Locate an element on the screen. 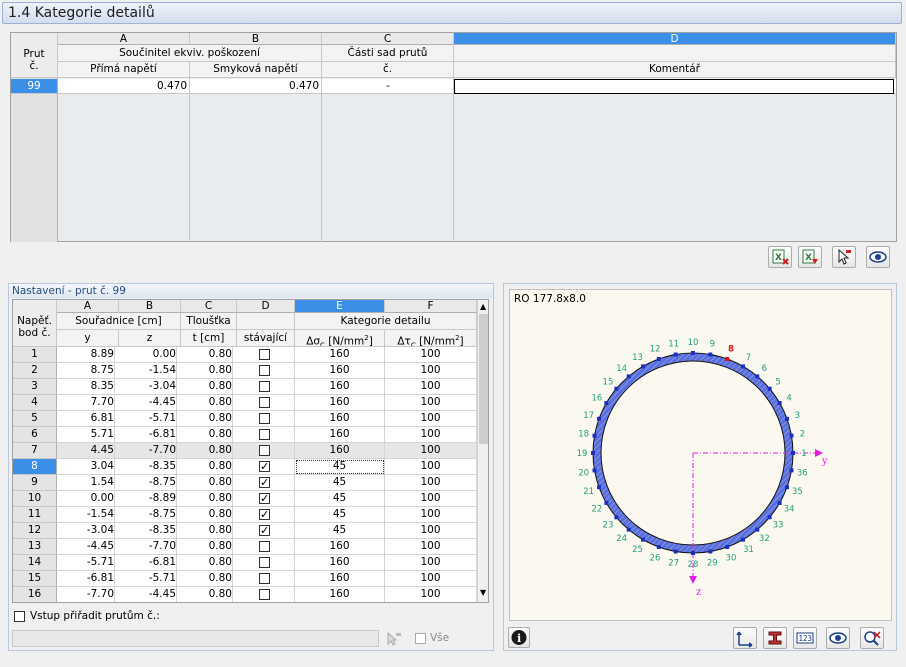  cell-y: -1.54 is located at coordinates (86, 515).